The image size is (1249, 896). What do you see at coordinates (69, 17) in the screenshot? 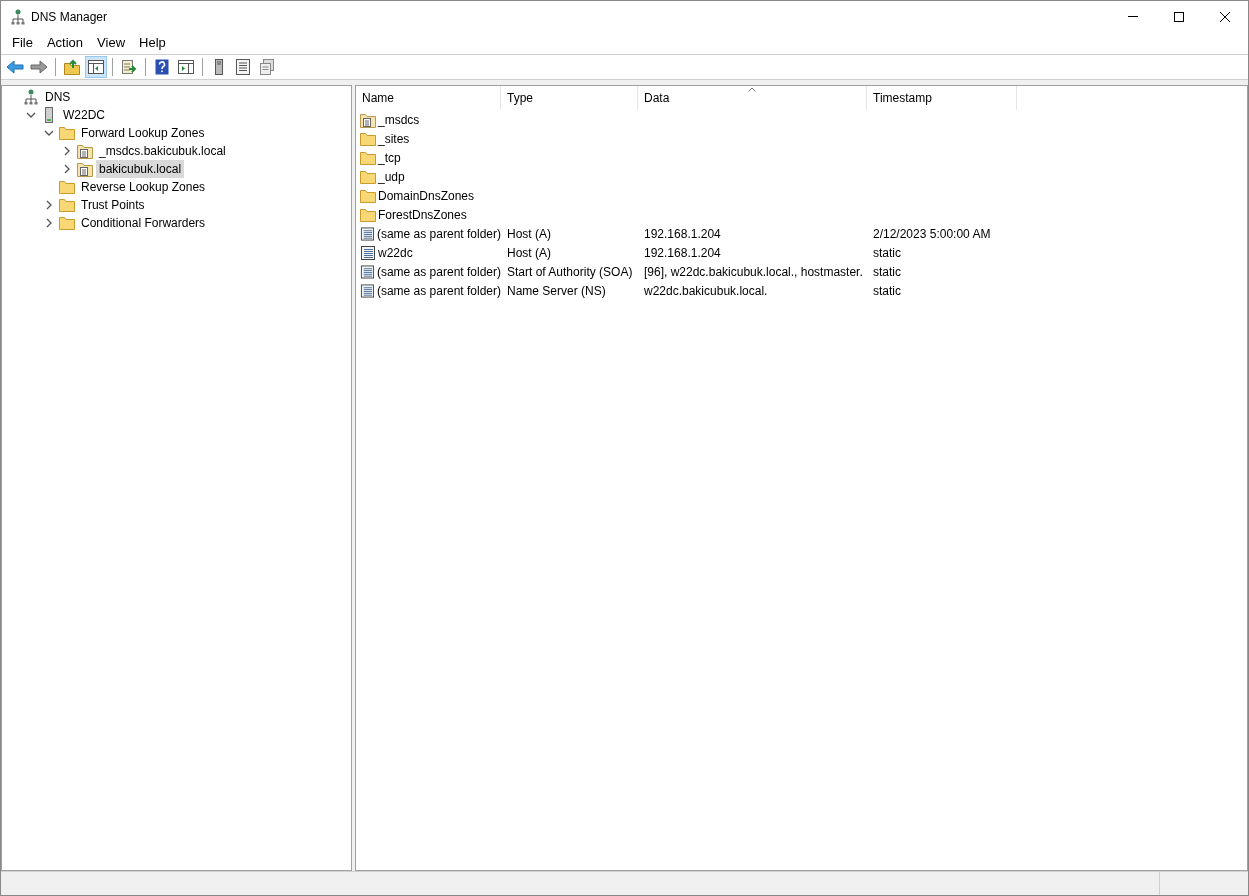
I see `window-title: DNS Manager` at bounding box center [69, 17].